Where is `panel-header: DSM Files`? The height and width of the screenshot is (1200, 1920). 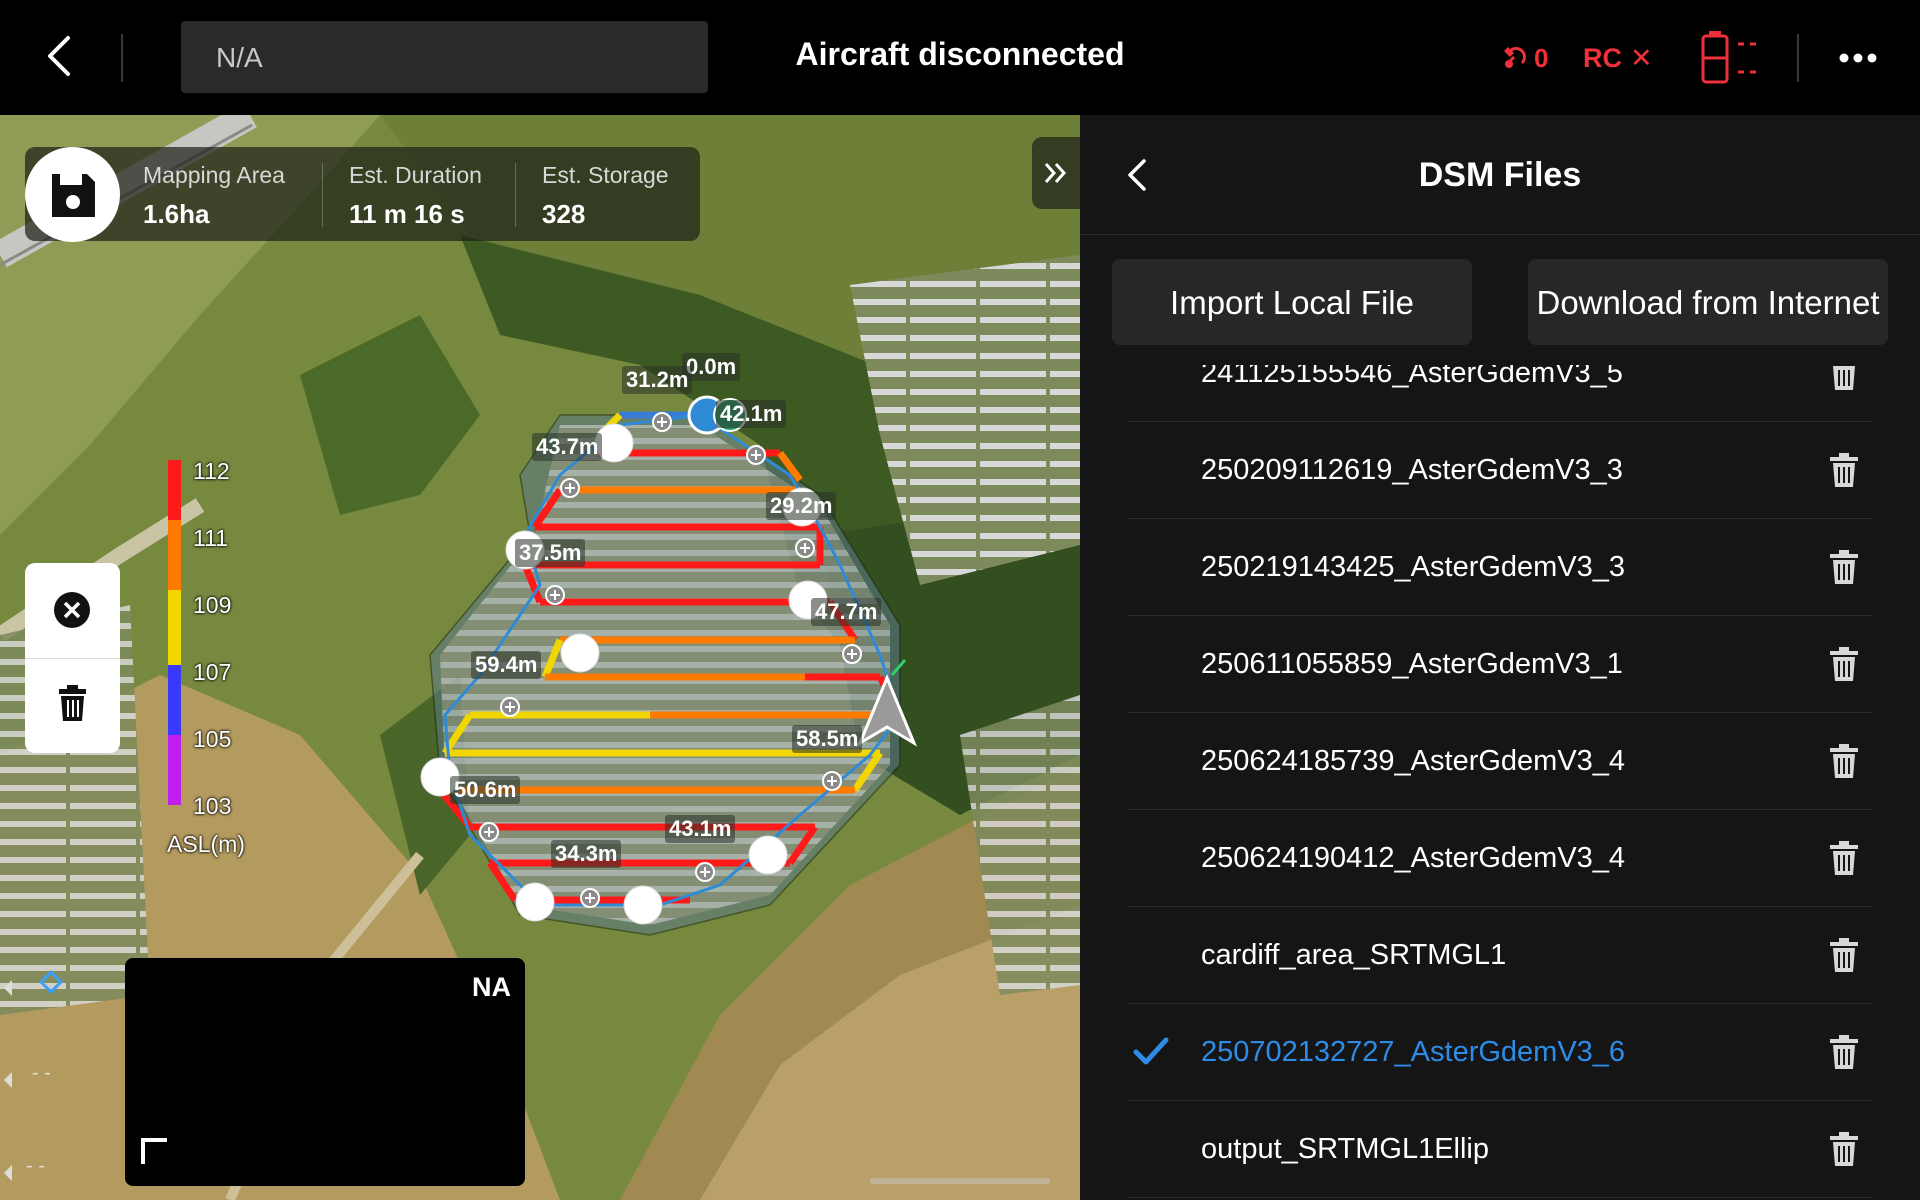 panel-header: DSM Files is located at coordinates (1500, 175).